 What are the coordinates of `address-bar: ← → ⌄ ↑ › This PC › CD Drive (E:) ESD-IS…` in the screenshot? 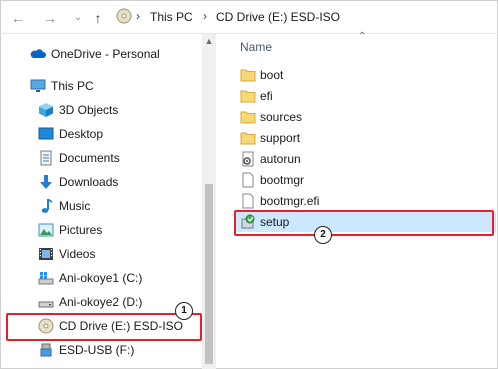 It's located at (249, 17).